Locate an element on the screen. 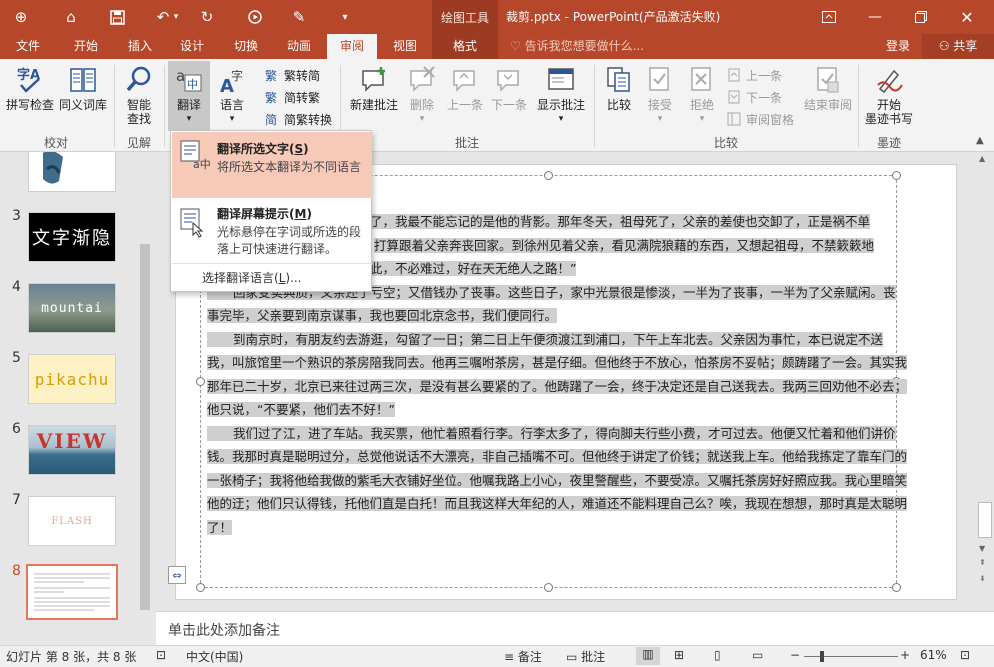 The height and width of the screenshot is (667, 994). previous-slide-icon: ⇞ is located at coordinates (982, 562).